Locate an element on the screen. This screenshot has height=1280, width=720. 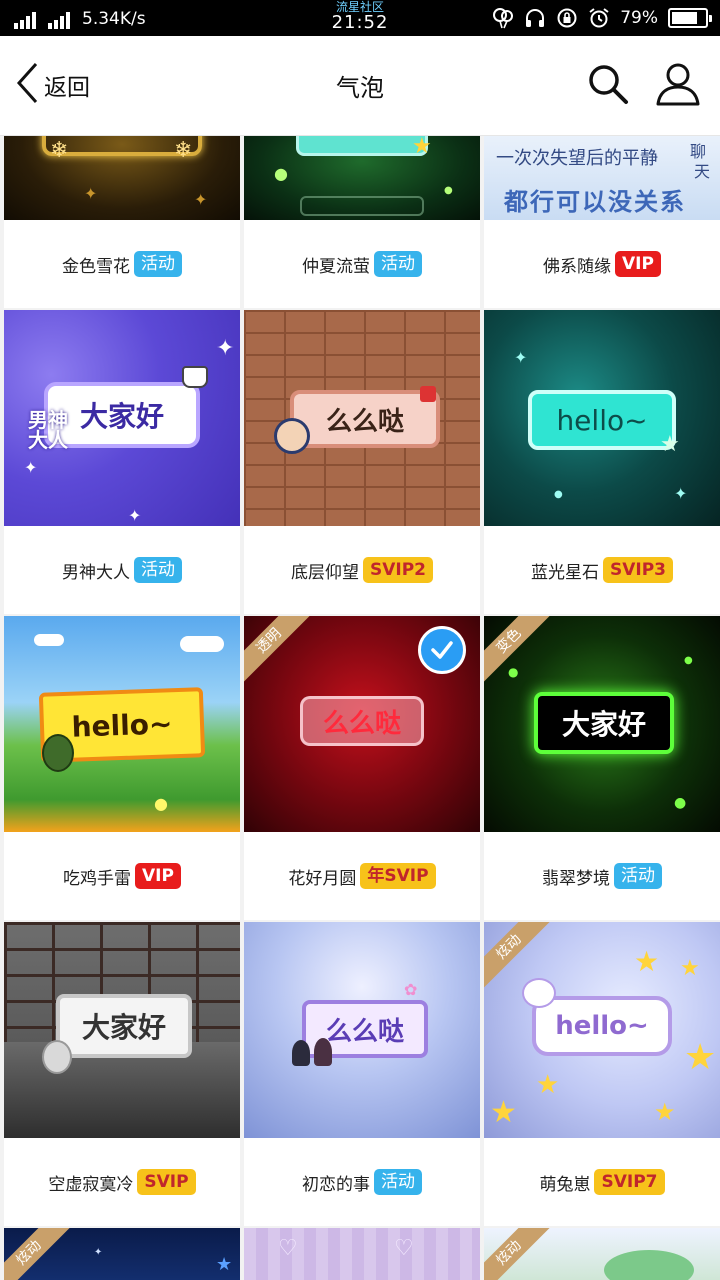
heart-icon: ♡ is located at coordinates (404, 1248).